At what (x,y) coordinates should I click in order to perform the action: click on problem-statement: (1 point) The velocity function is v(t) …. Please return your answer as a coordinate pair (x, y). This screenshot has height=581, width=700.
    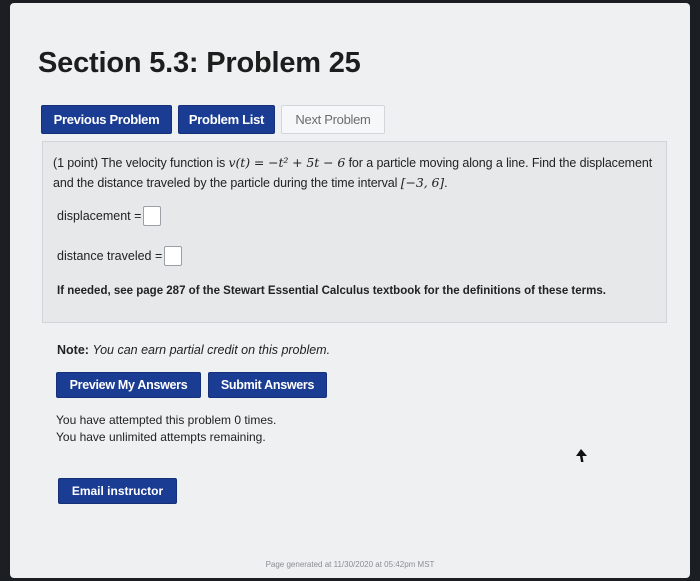
    Looking at the image, I should click on (353, 173).